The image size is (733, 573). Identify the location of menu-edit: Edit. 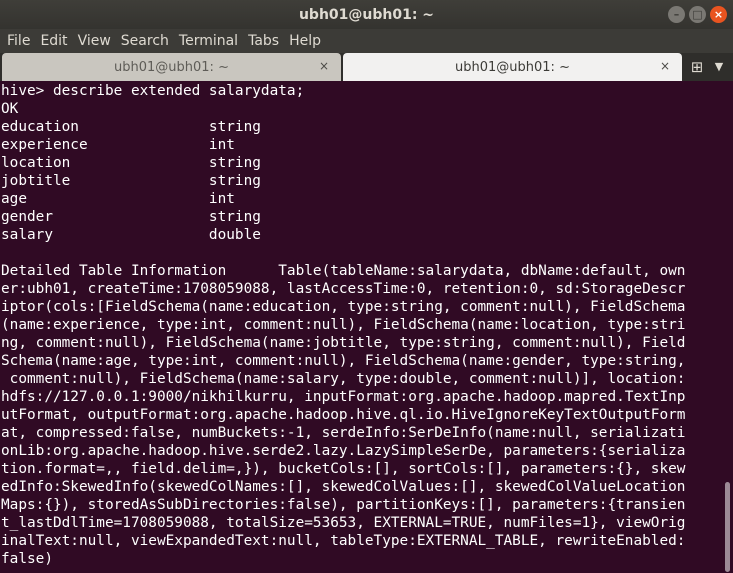
(53, 41).